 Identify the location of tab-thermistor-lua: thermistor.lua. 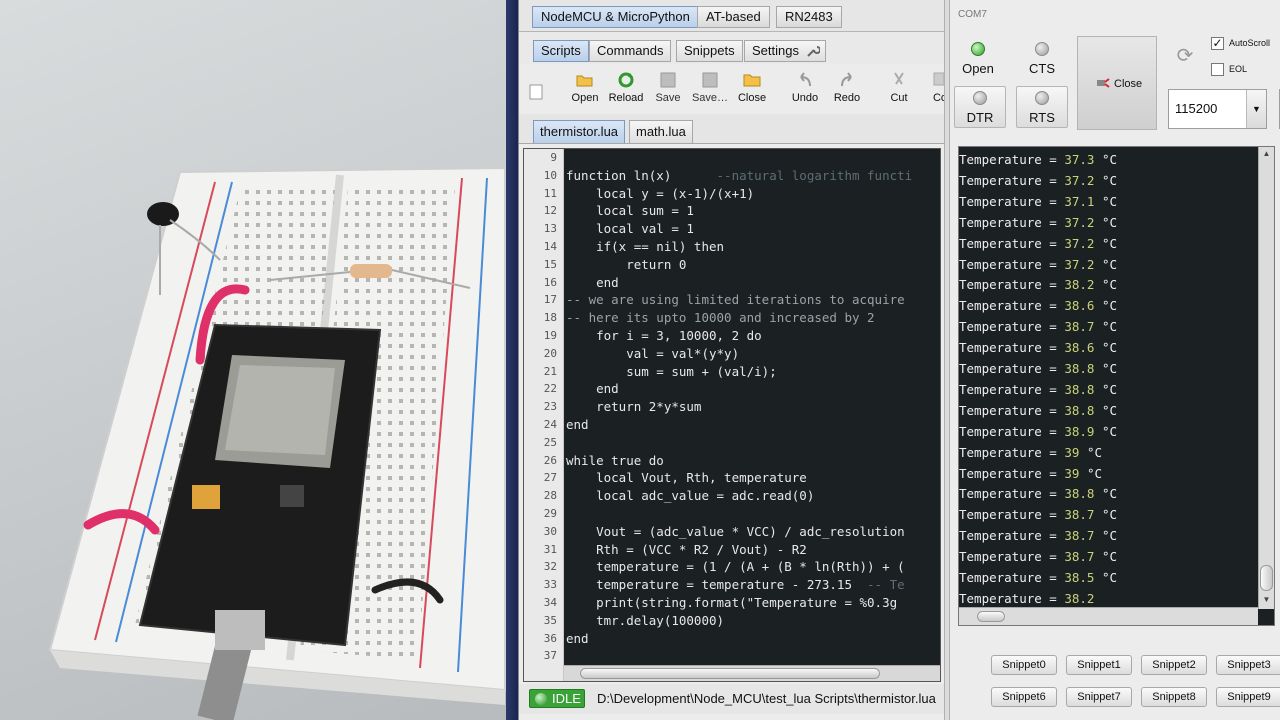
(579, 131).